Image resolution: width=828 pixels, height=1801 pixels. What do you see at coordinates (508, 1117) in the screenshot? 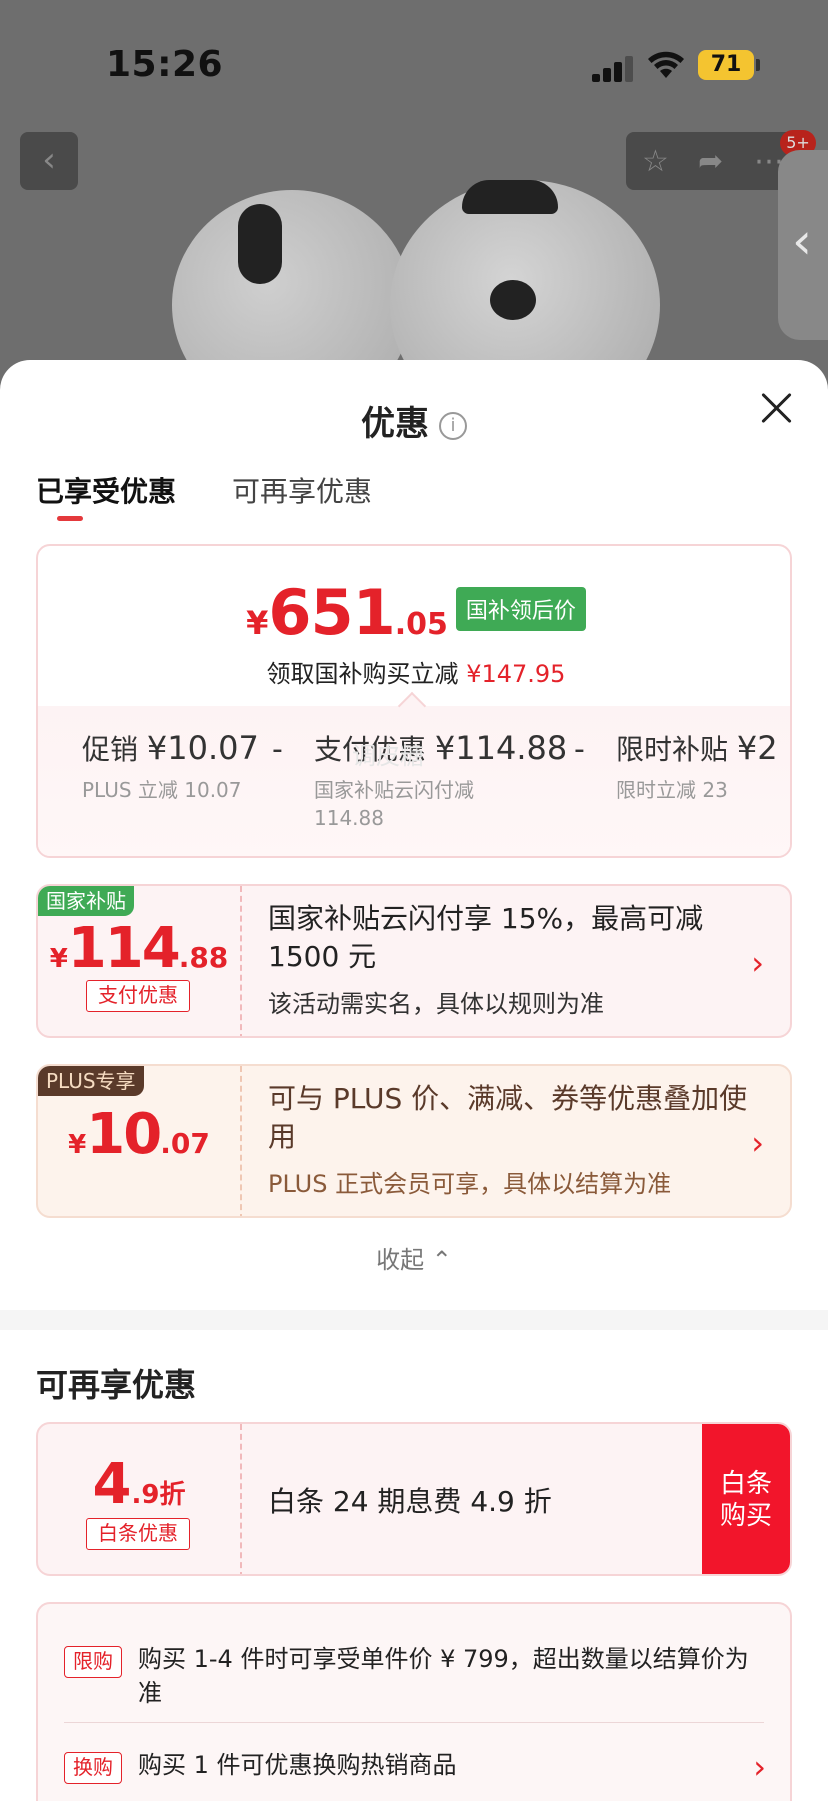
I see `deal-title: 可与 PLUS 价、满减、券等优惠叠加使用` at bounding box center [508, 1117].